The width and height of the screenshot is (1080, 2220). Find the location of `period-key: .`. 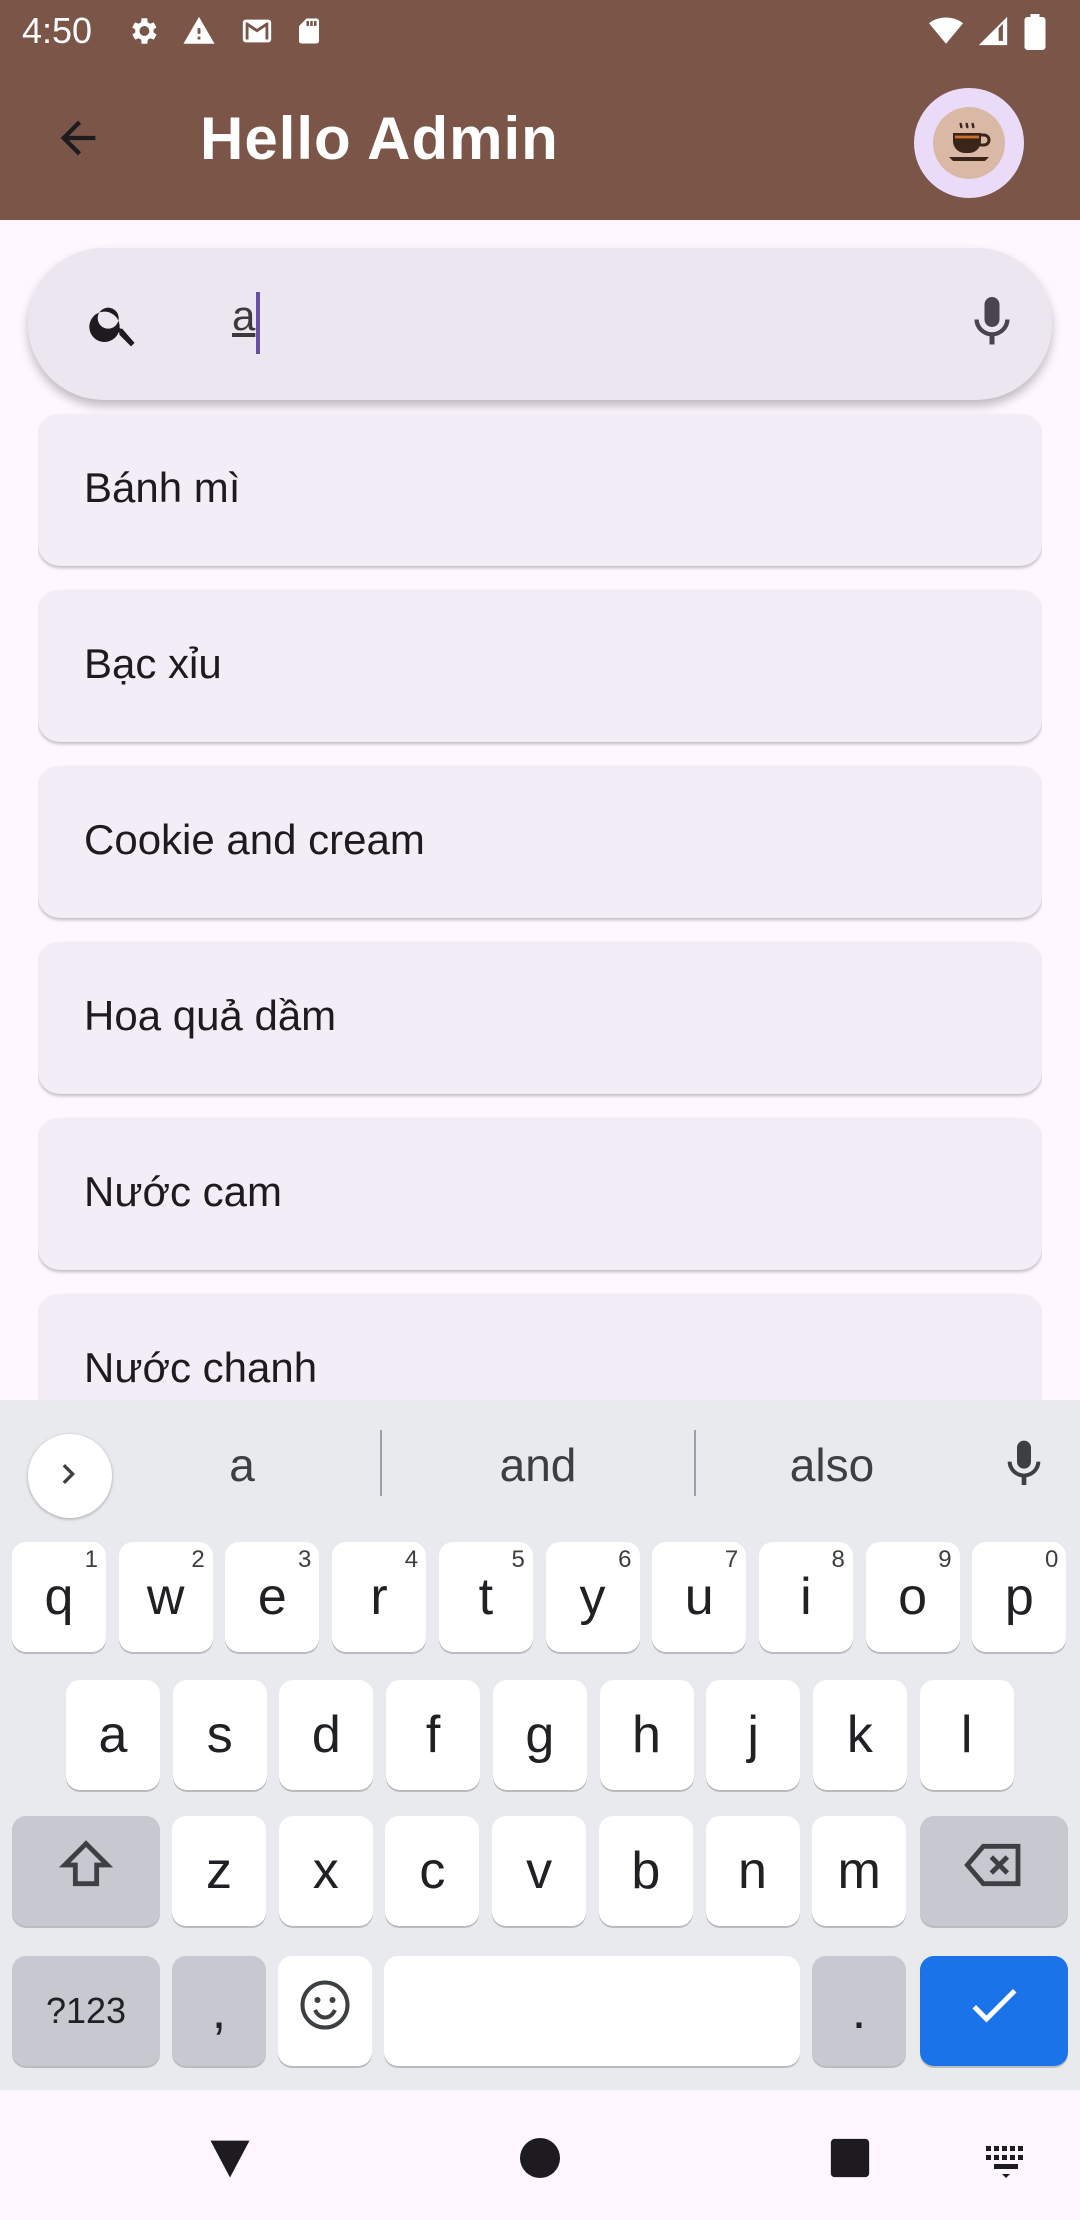

period-key: . is located at coordinates (859, 2011).